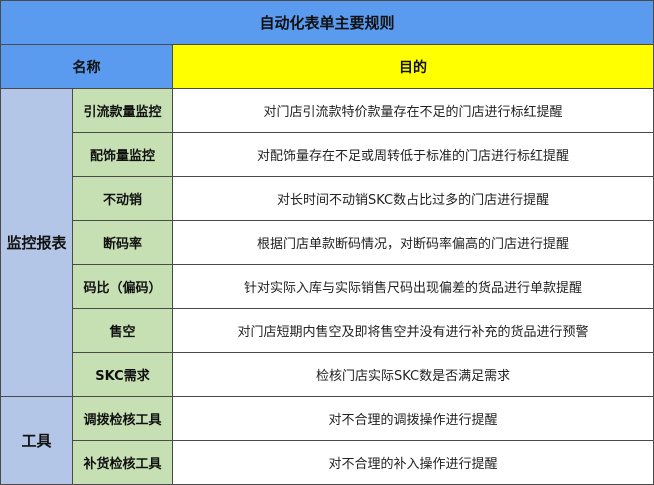 This screenshot has height=485, width=654. I want to click on group-label-monitoring-reports: 监控报表, so click(36, 242).